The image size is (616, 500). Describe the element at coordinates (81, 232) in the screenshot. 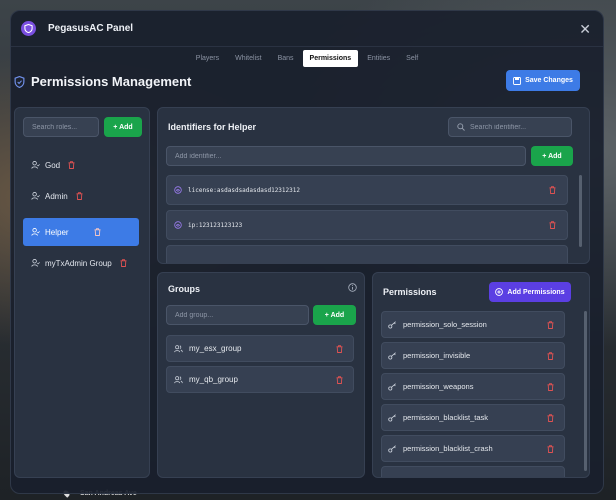

I see `role-item-helper: Helper` at that location.